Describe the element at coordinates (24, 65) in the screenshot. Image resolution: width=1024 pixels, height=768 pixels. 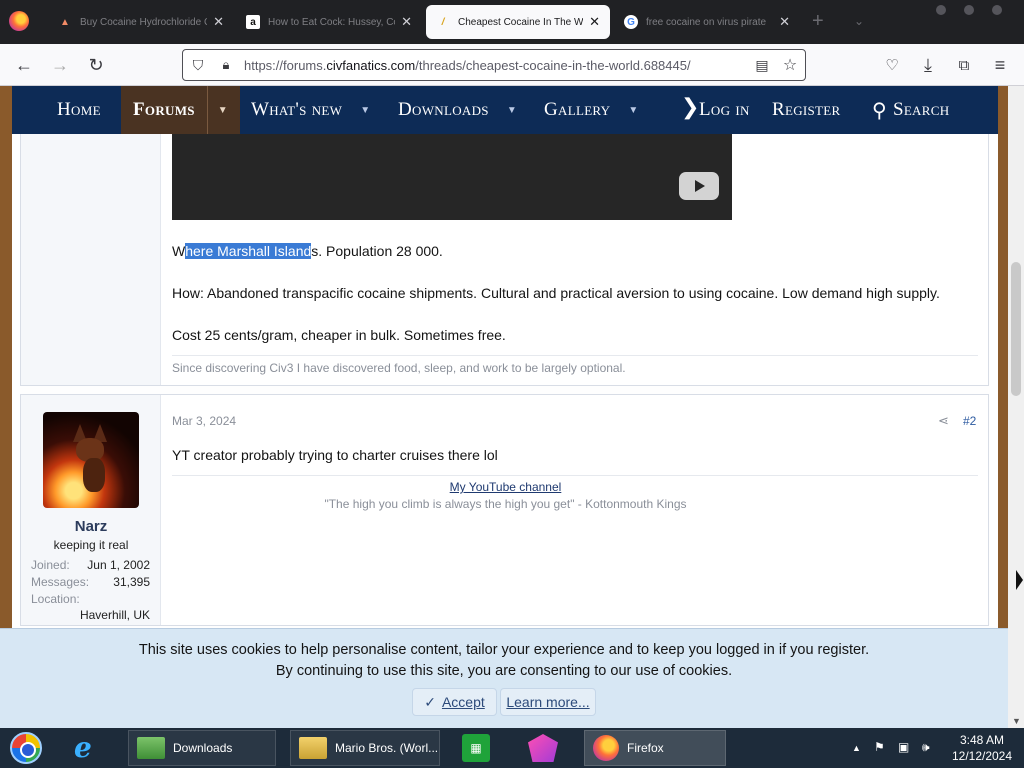
I see `back-arrow-icon: ←` at that location.